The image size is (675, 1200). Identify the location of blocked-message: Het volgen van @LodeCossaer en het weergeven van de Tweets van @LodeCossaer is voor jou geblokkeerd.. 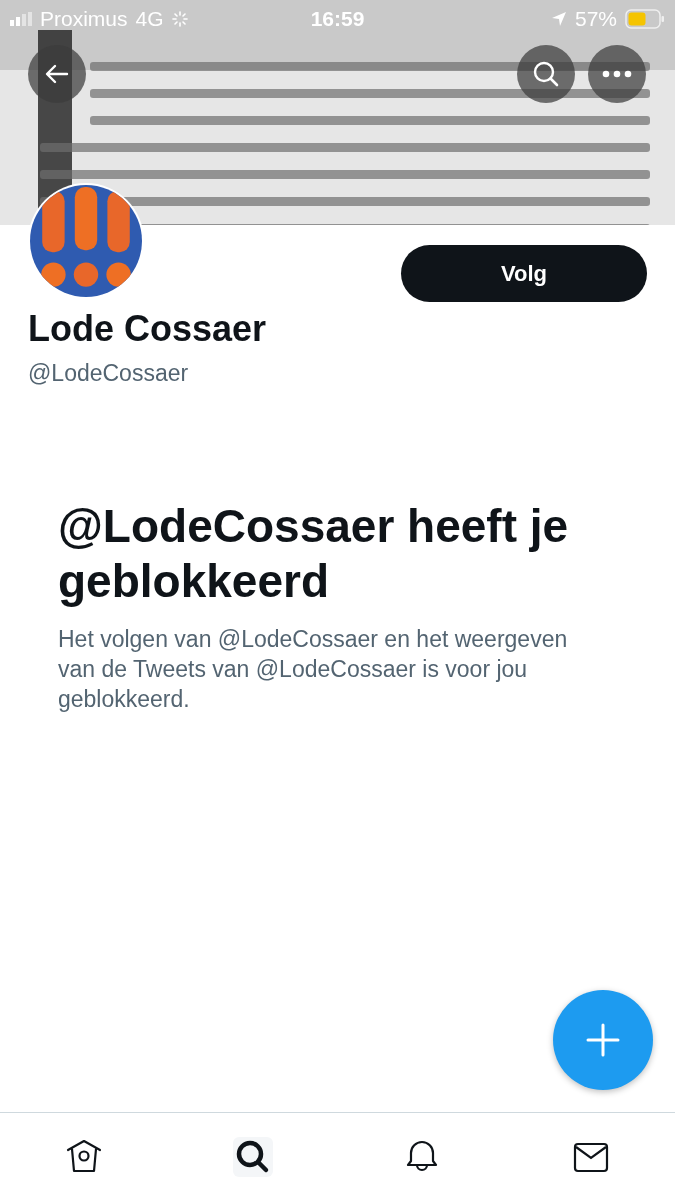
(313, 670).